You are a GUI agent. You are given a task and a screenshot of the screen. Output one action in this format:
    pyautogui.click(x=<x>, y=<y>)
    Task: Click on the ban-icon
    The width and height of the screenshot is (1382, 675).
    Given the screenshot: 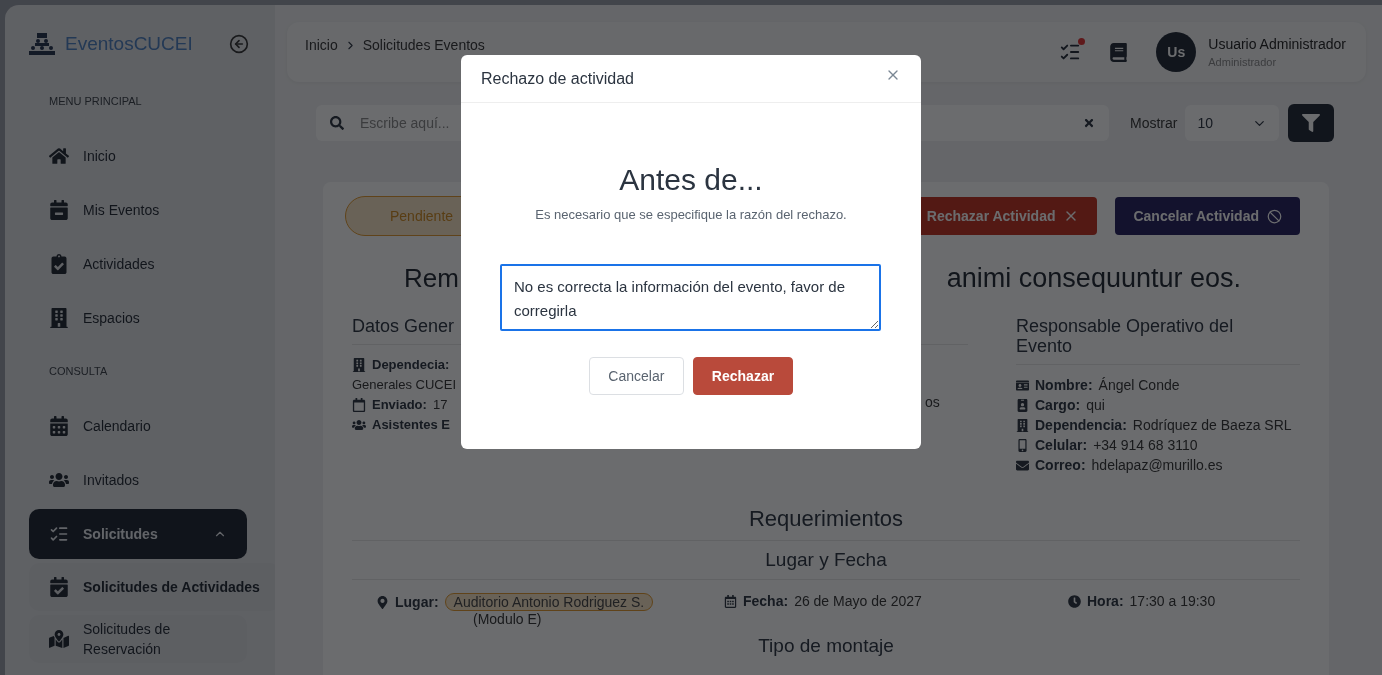 What is the action you would take?
    pyautogui.click(x=1274, y=216)
    